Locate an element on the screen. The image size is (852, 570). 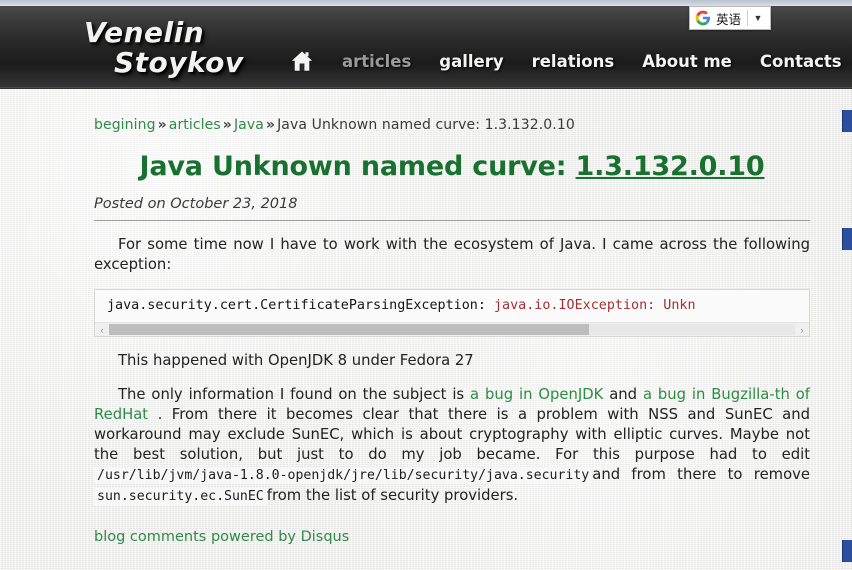
nav-item-contacts: Contacts is located at coordinates (799, 61).